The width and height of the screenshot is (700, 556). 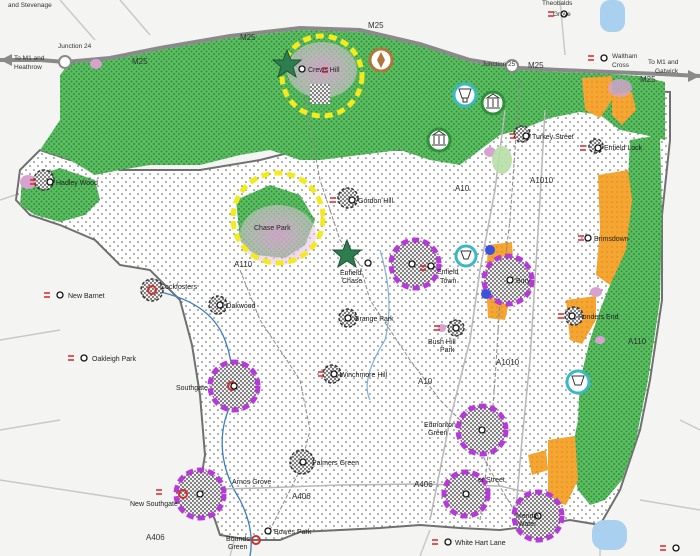 What do you see at coordinates (320, 94) in the screenshot?
I see `crews-hill-dense` at bounding box center [320, 94].